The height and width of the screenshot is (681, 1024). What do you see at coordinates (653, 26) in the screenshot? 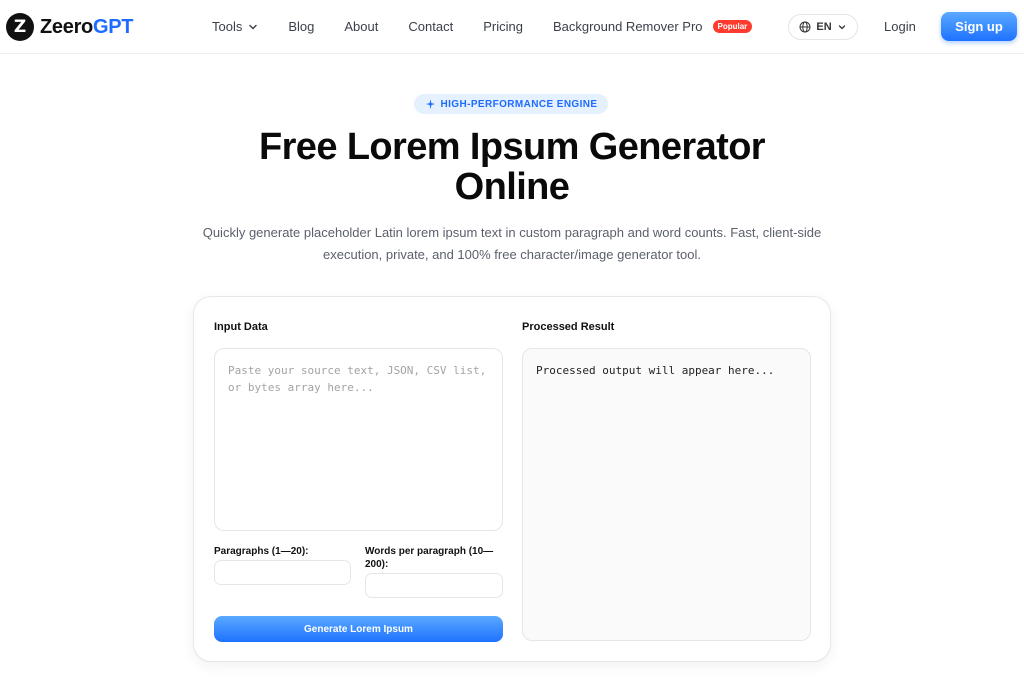
I see `nav-background-remover: Background Remover Pro Popular` at bounding box center [653, 26].